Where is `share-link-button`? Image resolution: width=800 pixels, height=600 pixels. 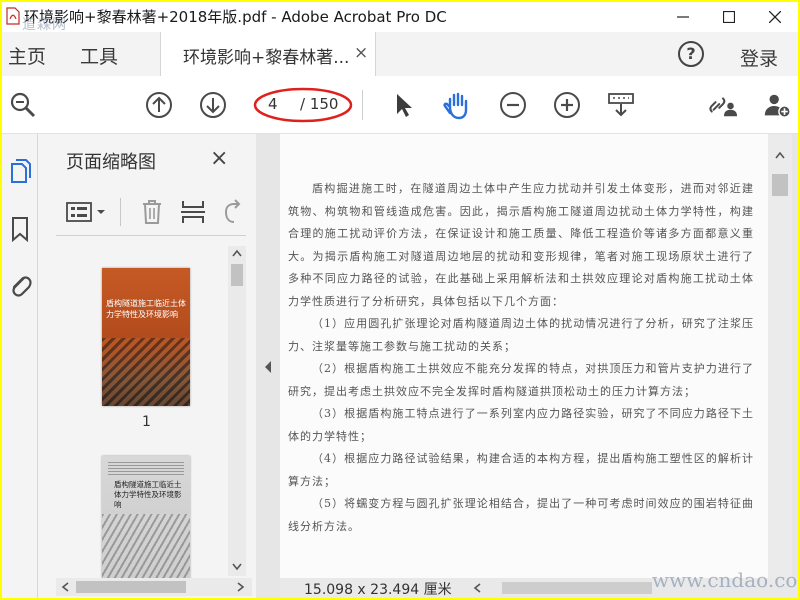 share-link-button is located at coordinates (723, 105).